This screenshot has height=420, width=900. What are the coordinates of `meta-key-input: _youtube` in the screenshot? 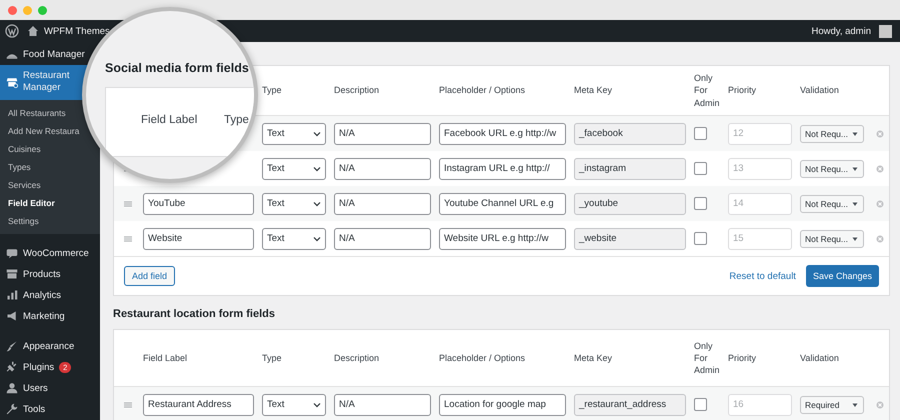 It's located at (630, 203).